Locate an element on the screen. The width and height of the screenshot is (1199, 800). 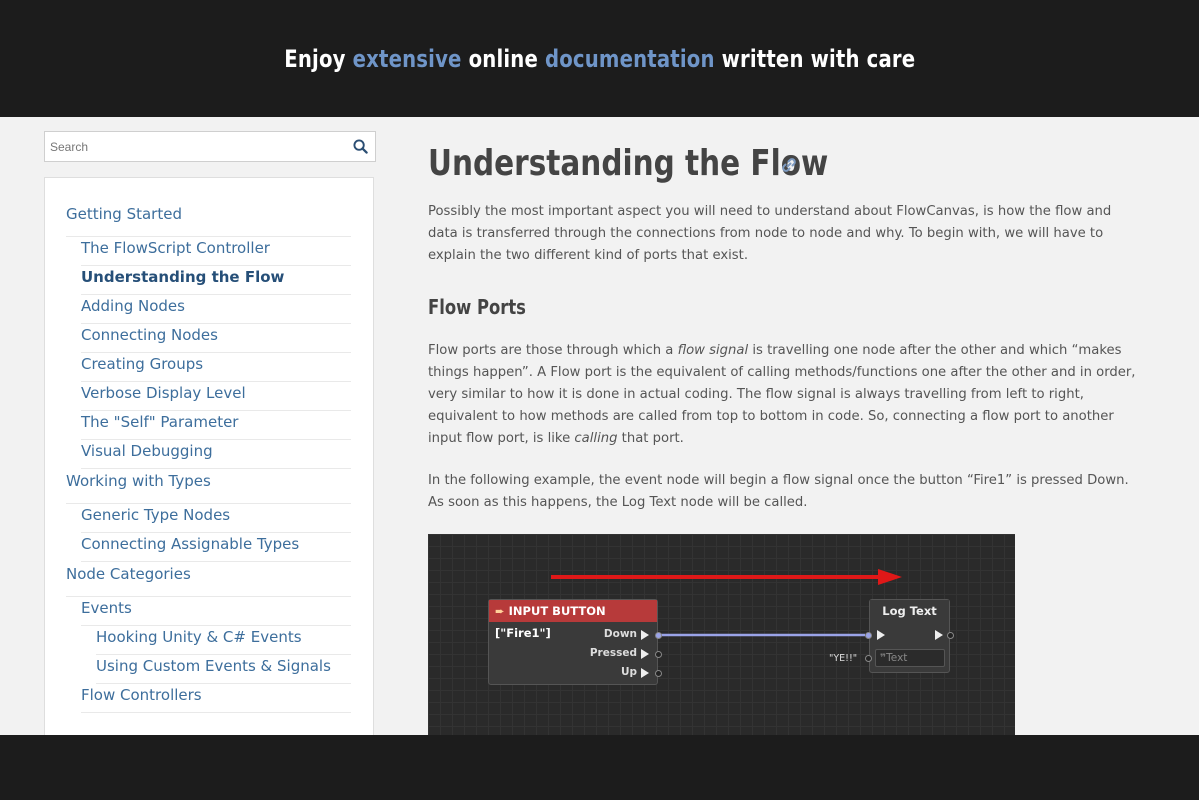
port-dot-text is located at coordinates (868, 658).